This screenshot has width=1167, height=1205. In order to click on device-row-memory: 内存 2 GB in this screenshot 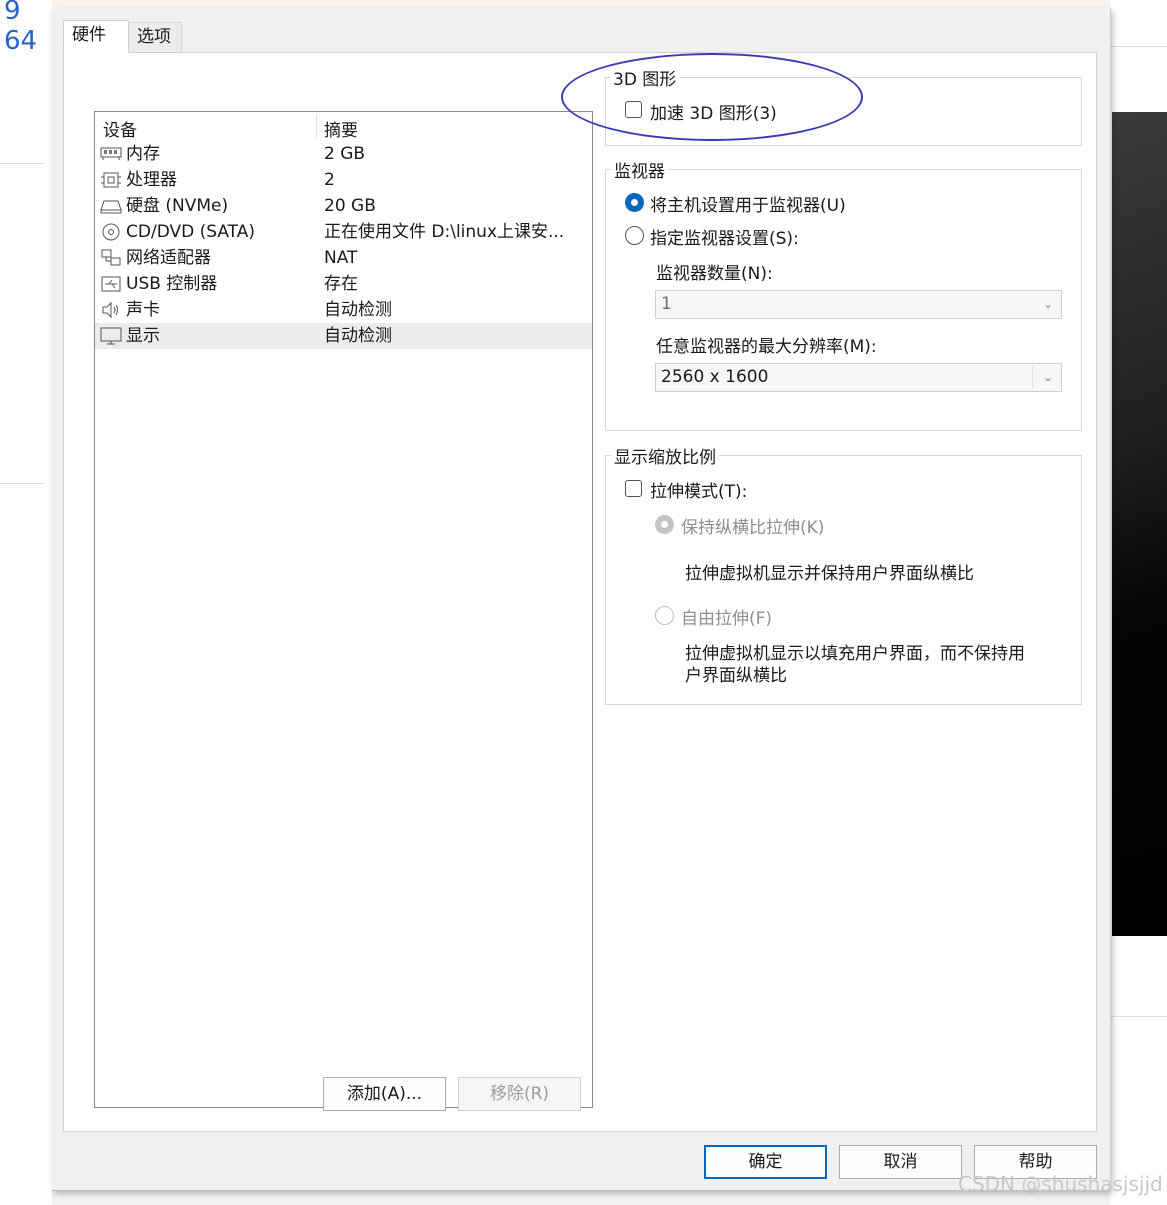, I will do `click(343, 154)`.